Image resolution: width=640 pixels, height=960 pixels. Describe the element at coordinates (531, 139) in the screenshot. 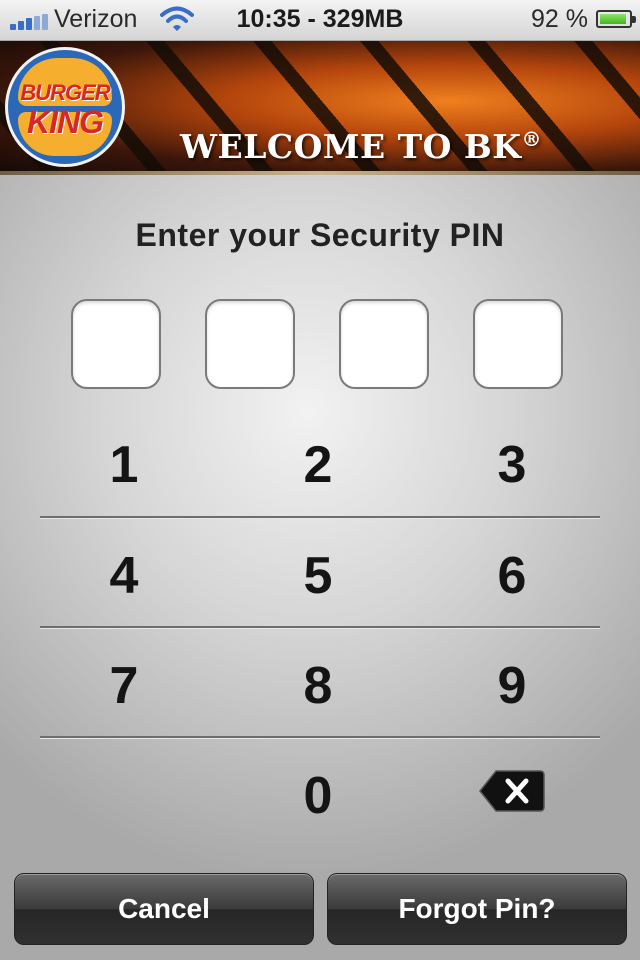

I see `registered-mark: ®` at that location.